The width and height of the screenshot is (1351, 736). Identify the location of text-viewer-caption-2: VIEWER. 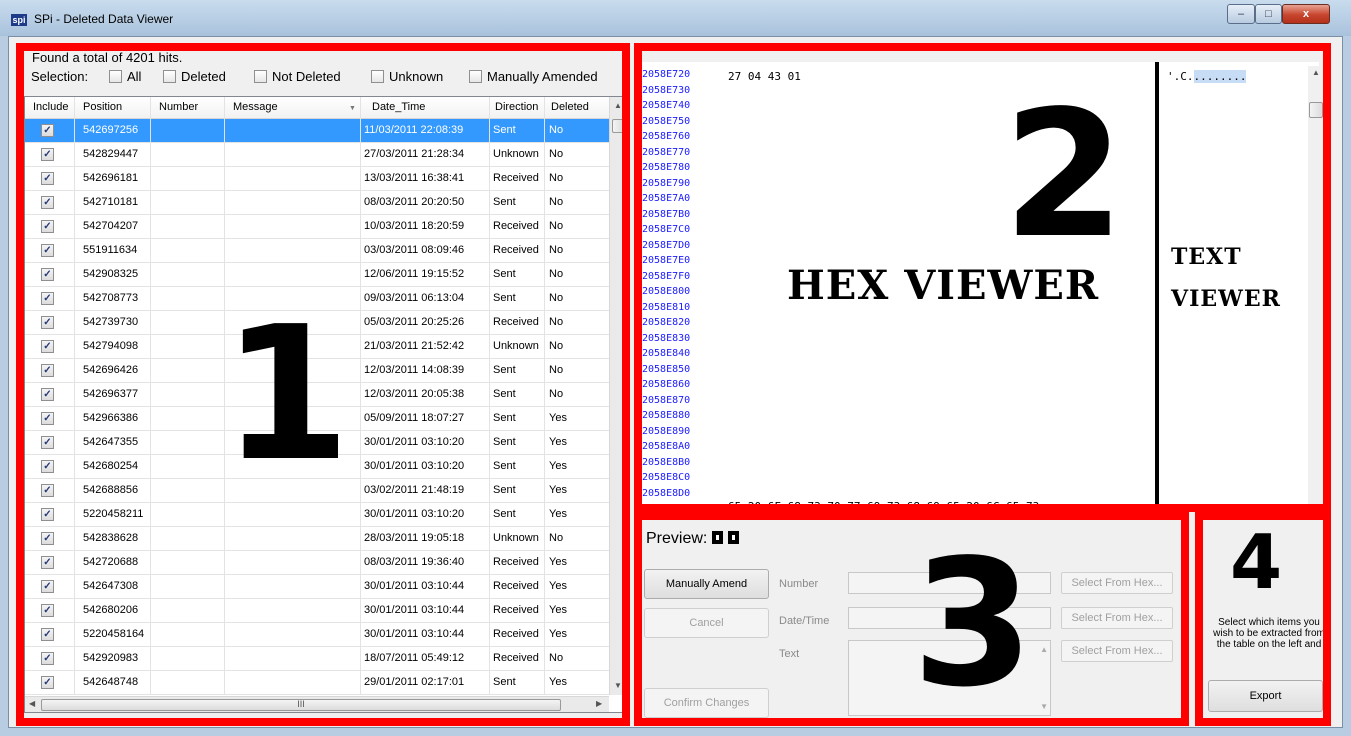
(1226, 299).